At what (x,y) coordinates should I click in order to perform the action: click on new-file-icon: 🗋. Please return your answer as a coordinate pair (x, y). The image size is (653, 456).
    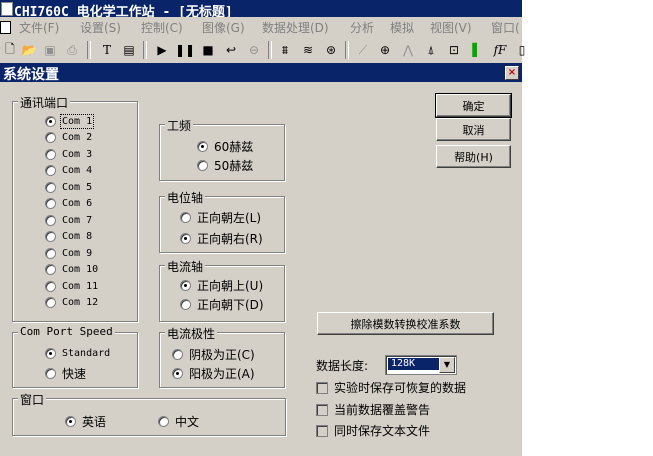
    Looking at the image, I should click on (10, 50).